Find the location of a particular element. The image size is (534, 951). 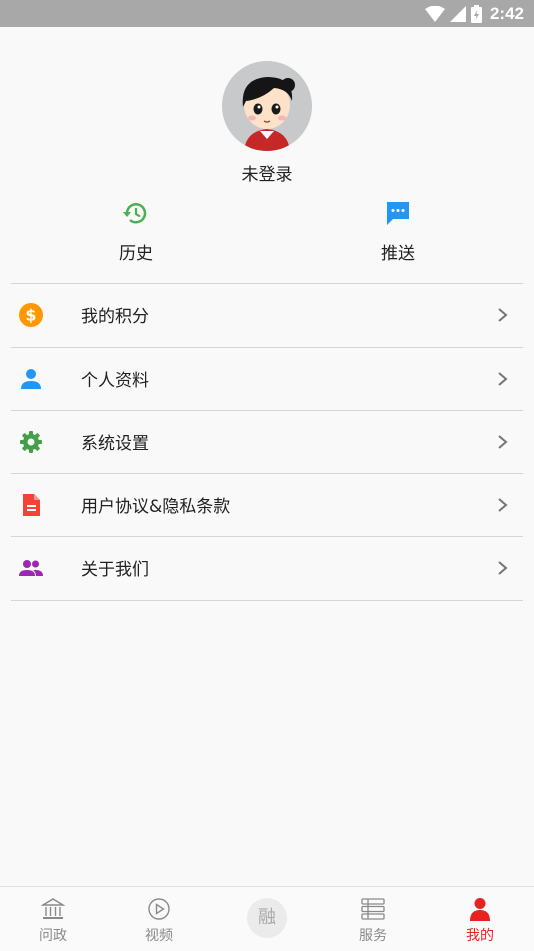

wifi-icon is located at coordinates (434, 13).